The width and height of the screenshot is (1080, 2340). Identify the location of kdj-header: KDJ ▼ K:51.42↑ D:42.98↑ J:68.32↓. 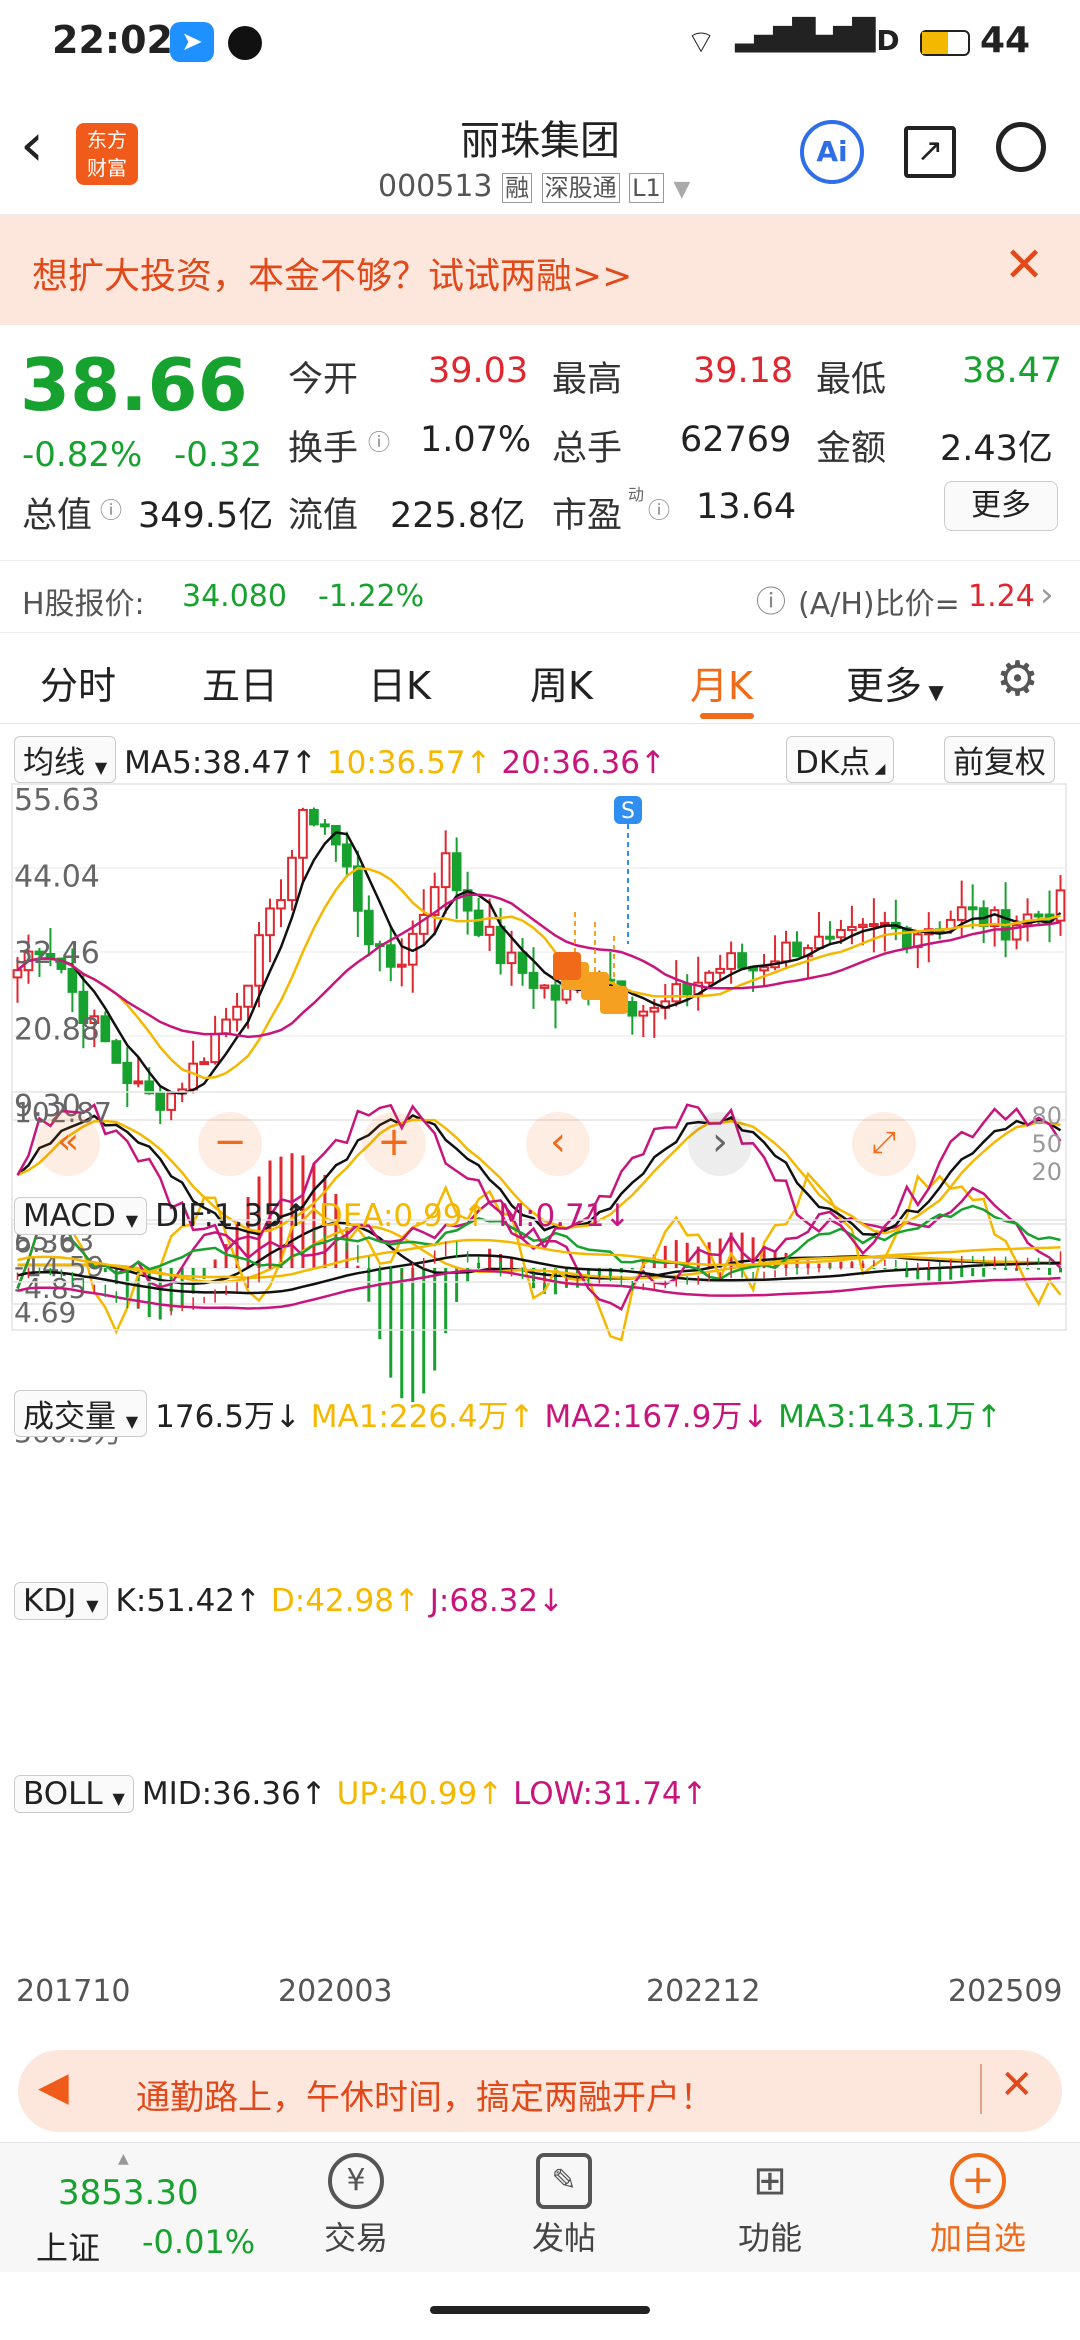
(289, 1601).